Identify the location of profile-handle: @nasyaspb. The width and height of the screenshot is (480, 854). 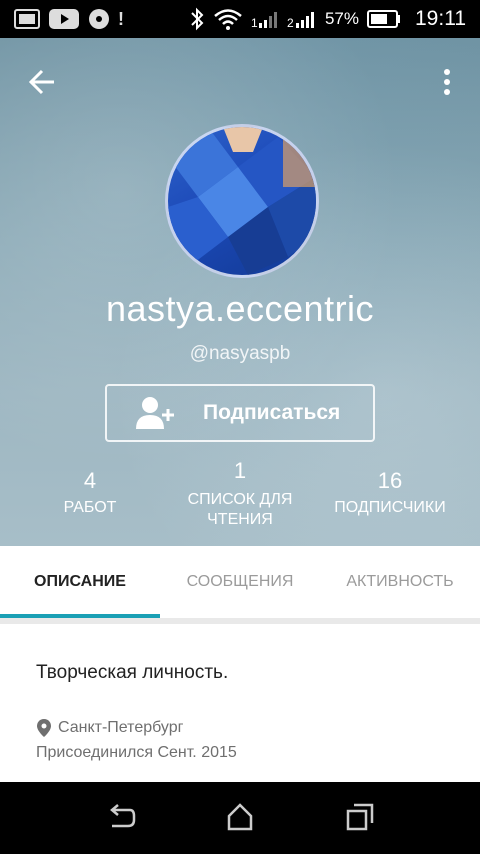
(240, 353).